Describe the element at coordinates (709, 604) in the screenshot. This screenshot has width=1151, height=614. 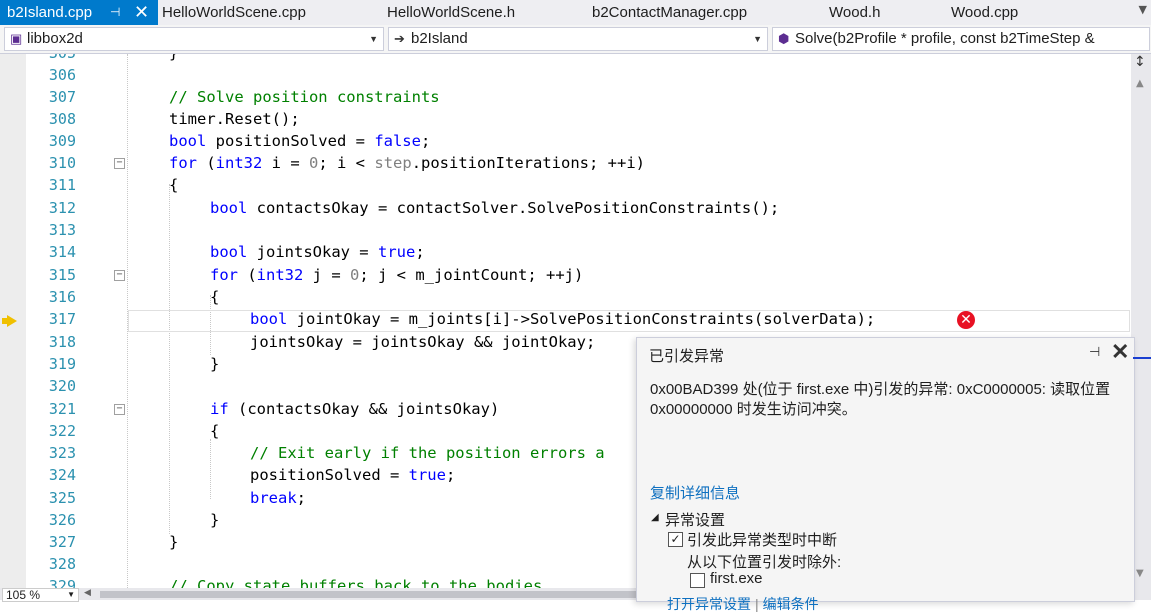
I see `open-exception-settings-link: 打开异常设置` at that location.